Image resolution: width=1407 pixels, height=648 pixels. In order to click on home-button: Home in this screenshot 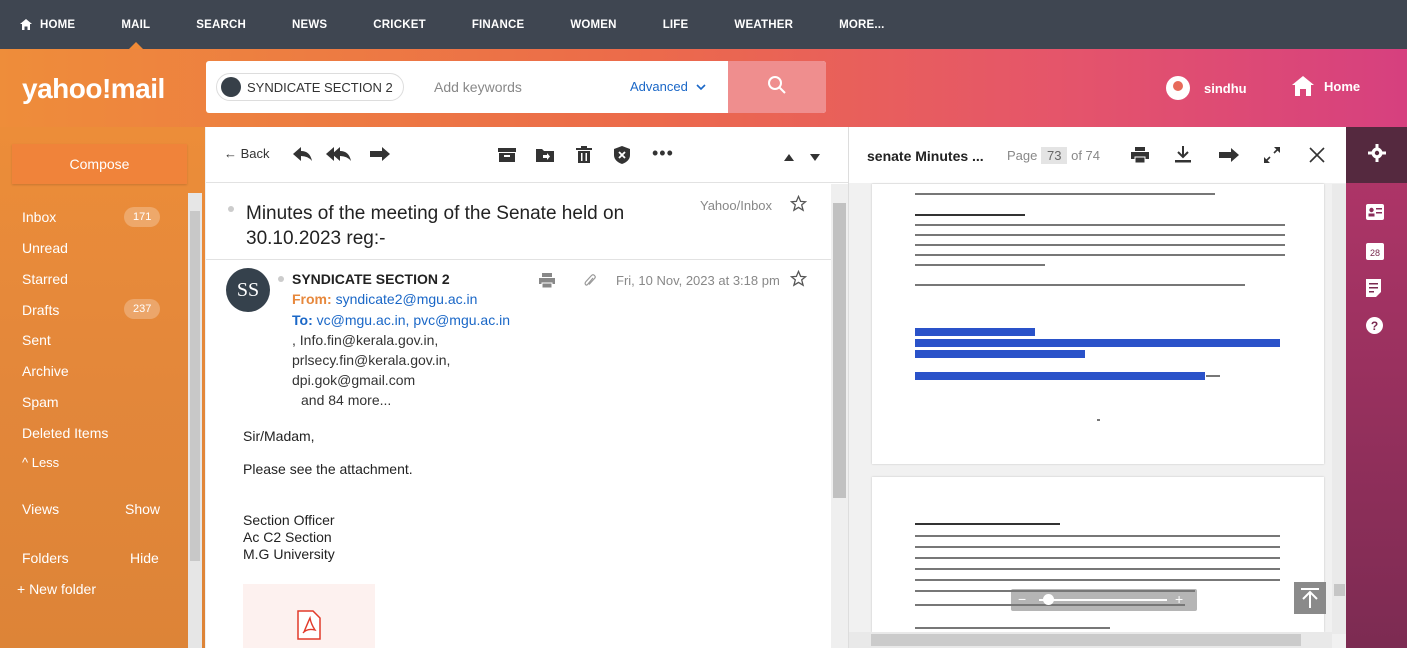, I will do `click(1326, 86)`.